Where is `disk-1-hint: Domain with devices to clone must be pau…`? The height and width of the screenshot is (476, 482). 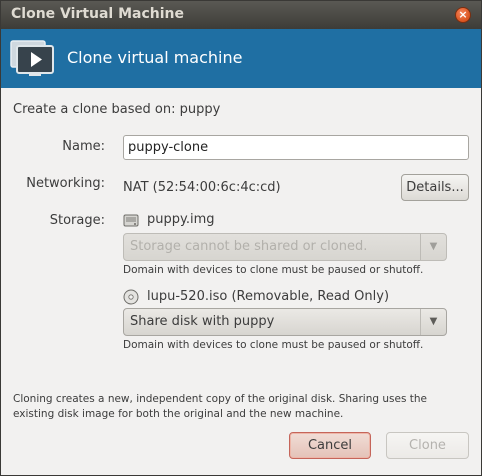
disk-1-hint: Domain with devices to clone must be pau… is located at coordinates (273, 270).